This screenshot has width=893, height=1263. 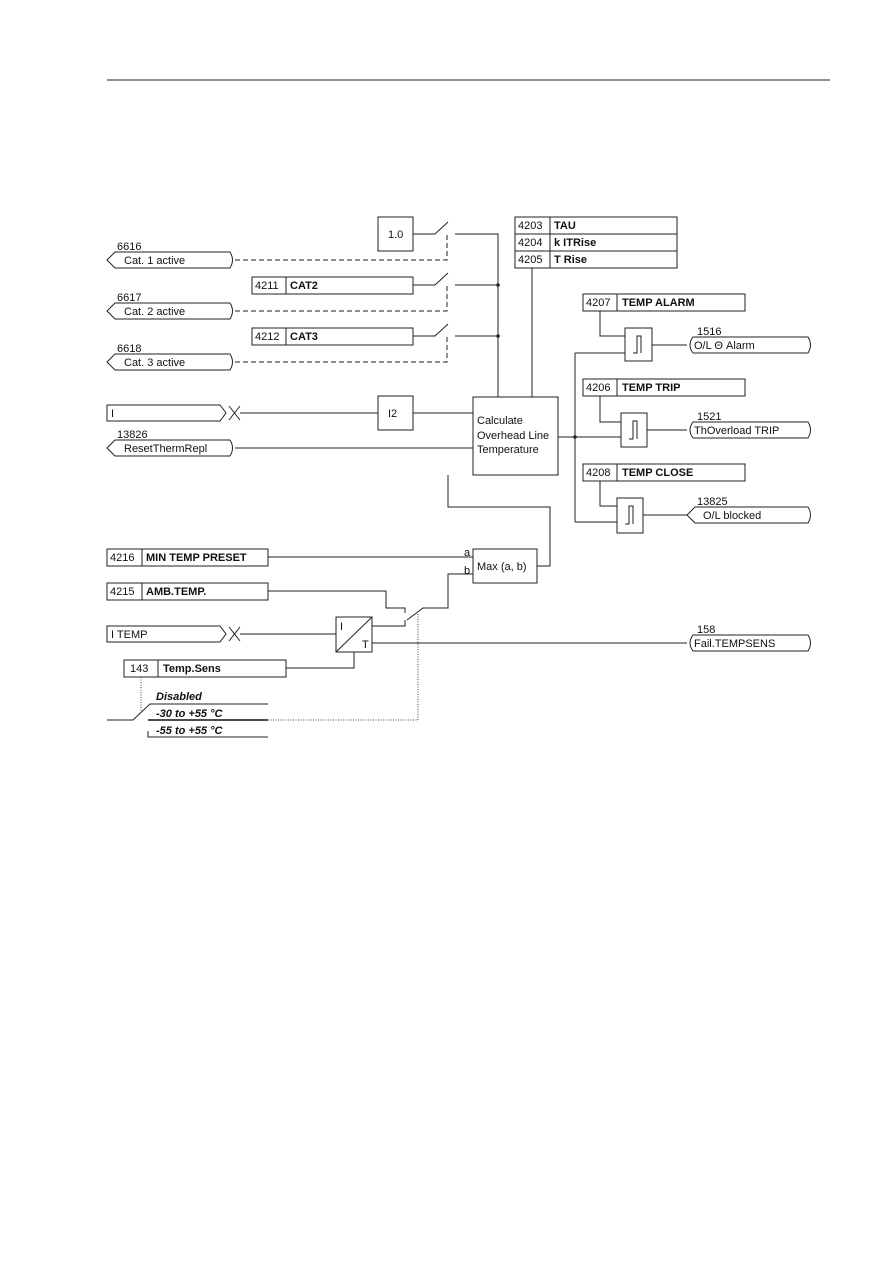 What do you see at coordinates (165, 449) in the screenshot?
I see `svg-text: ResetThermRepl` at bounding box center [165, 449].